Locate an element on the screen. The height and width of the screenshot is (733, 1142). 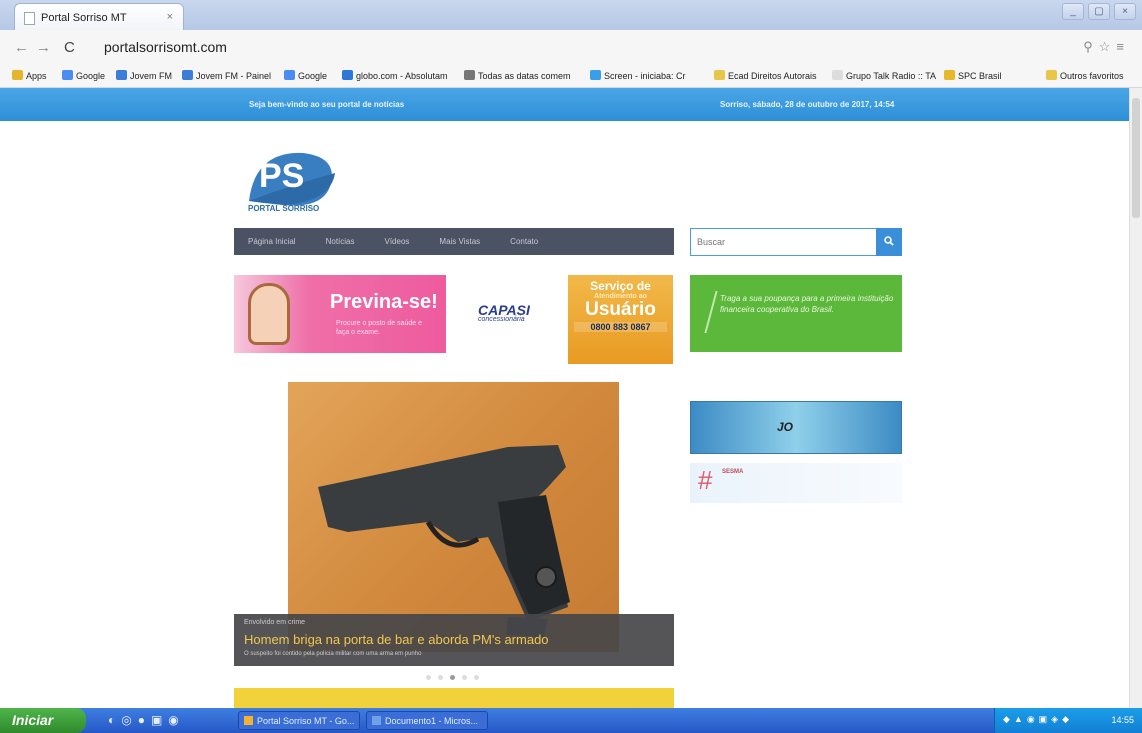
previna-title: Previna-se! is located at coordinates (384, 302).